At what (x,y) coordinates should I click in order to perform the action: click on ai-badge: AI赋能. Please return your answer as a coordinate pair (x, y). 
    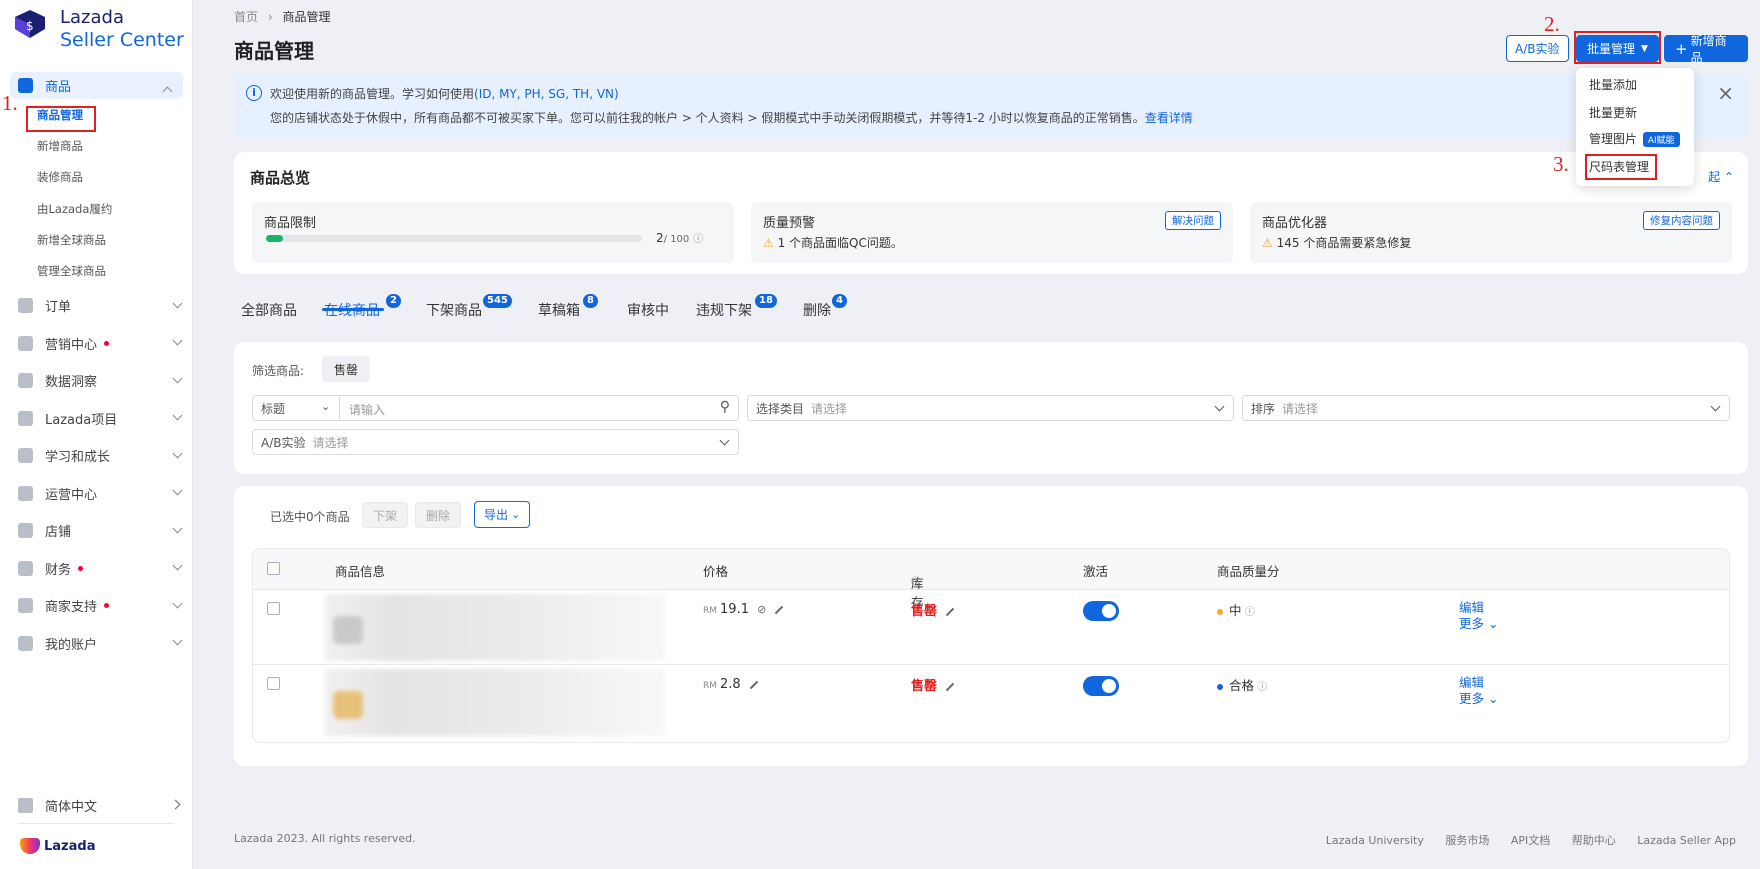
    Looking at the image, I should click on (1661, 139).